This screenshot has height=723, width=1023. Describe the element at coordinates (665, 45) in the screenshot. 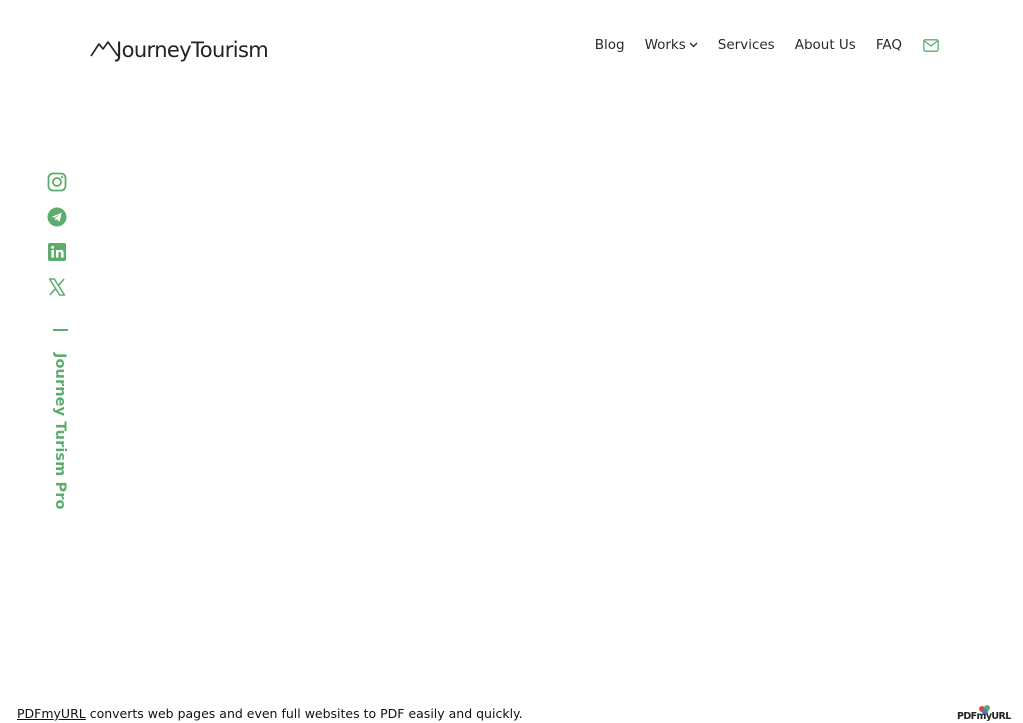

I see `nav-works-label: Works` at that location.